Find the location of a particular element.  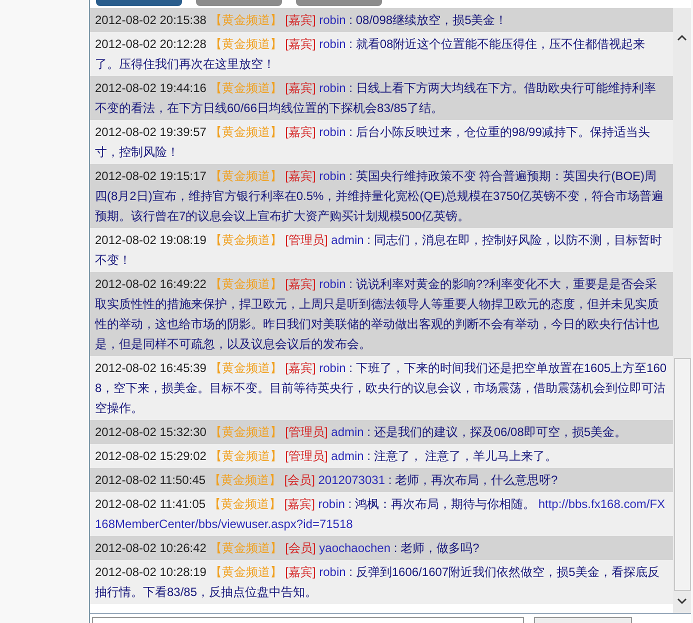

scroll-up-icon is located at coordinates (682, 38).